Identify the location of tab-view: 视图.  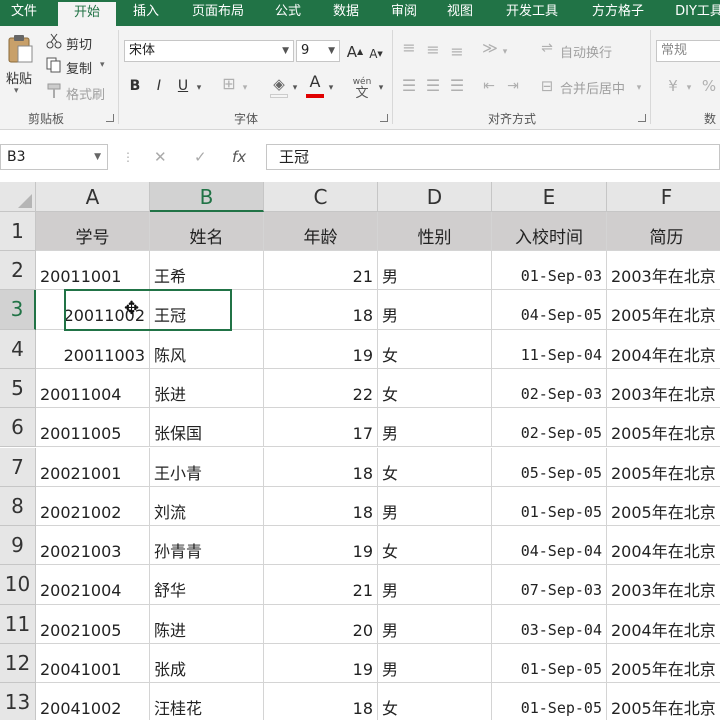
(460, 13).